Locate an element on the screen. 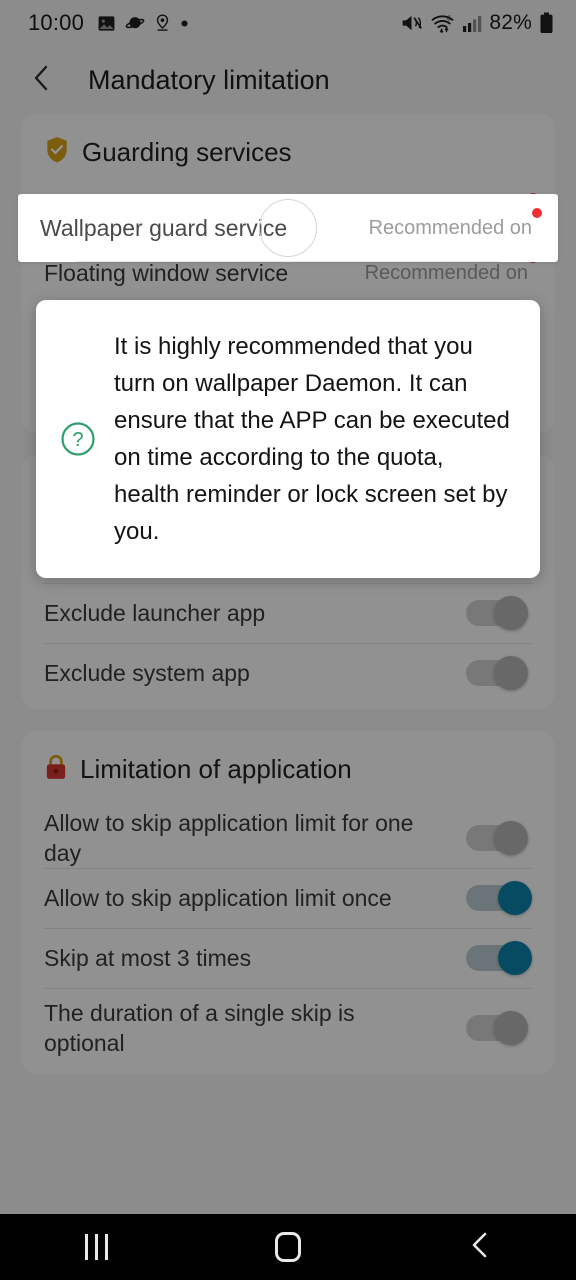  battery-percent-label: 82% is located at coordinates (510, 22).